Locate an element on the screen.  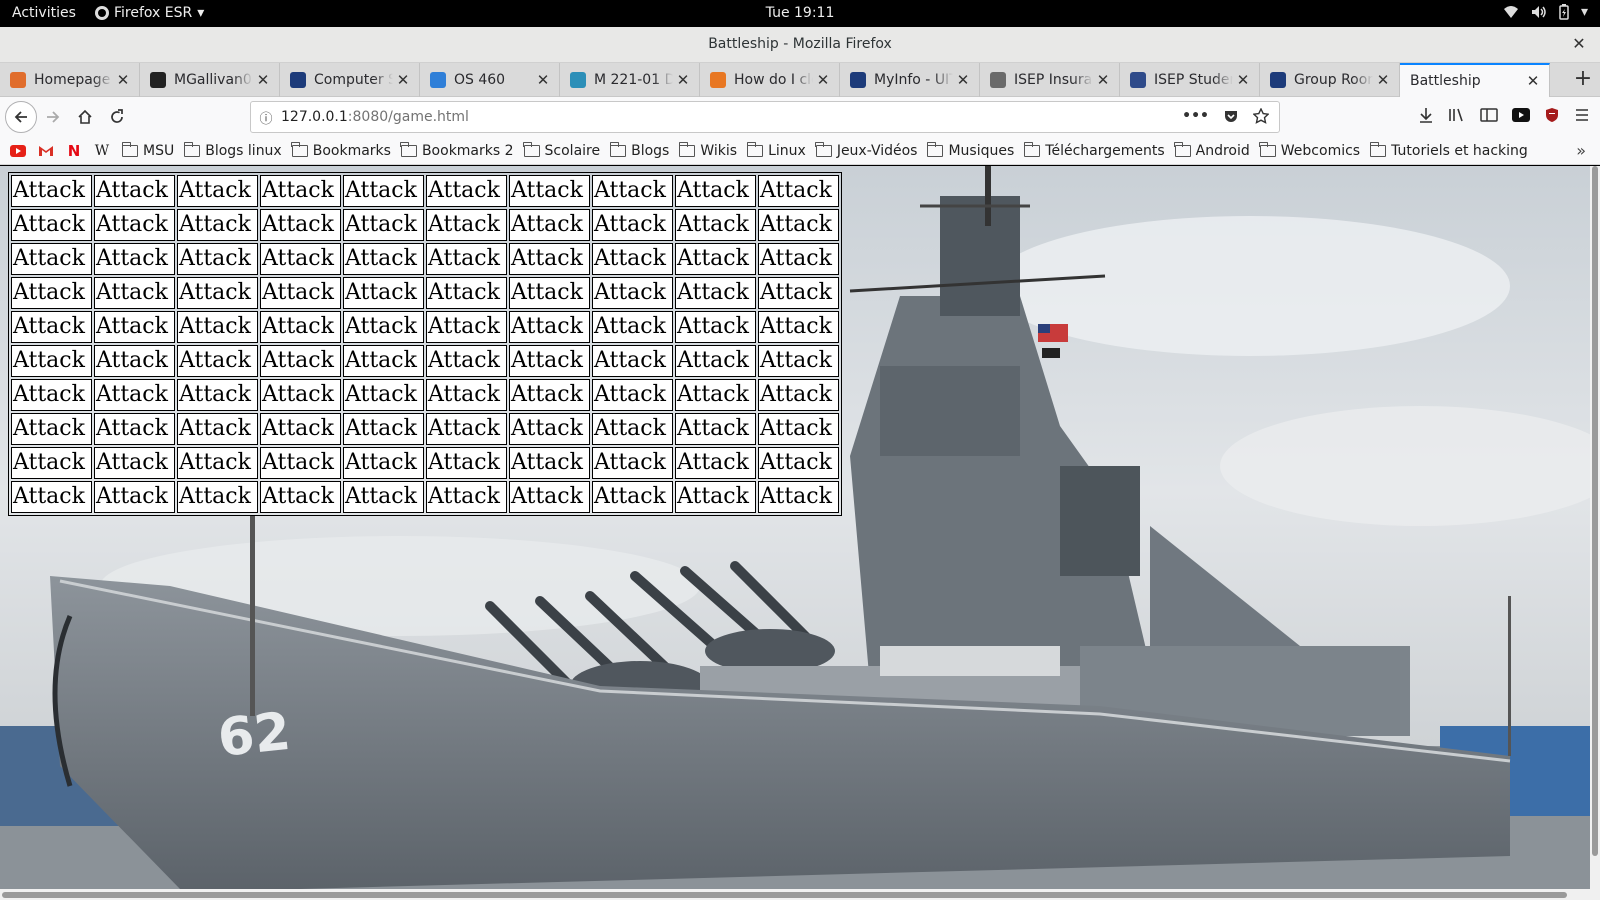
horizontal-scrollbar is located at coordinates (800, 894).